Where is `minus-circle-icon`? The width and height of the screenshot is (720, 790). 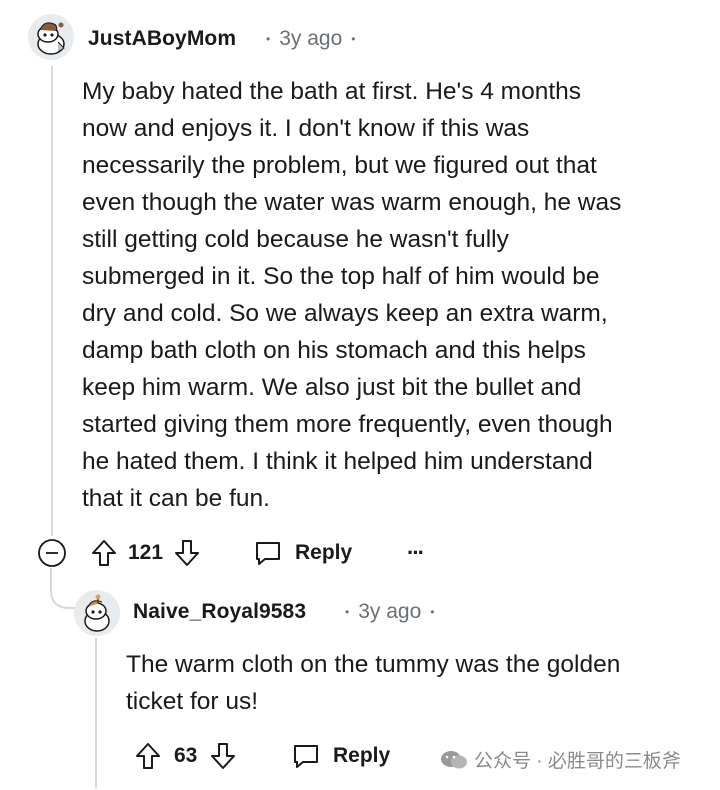
minus-circle-icon is located at coordinates (52, 553).